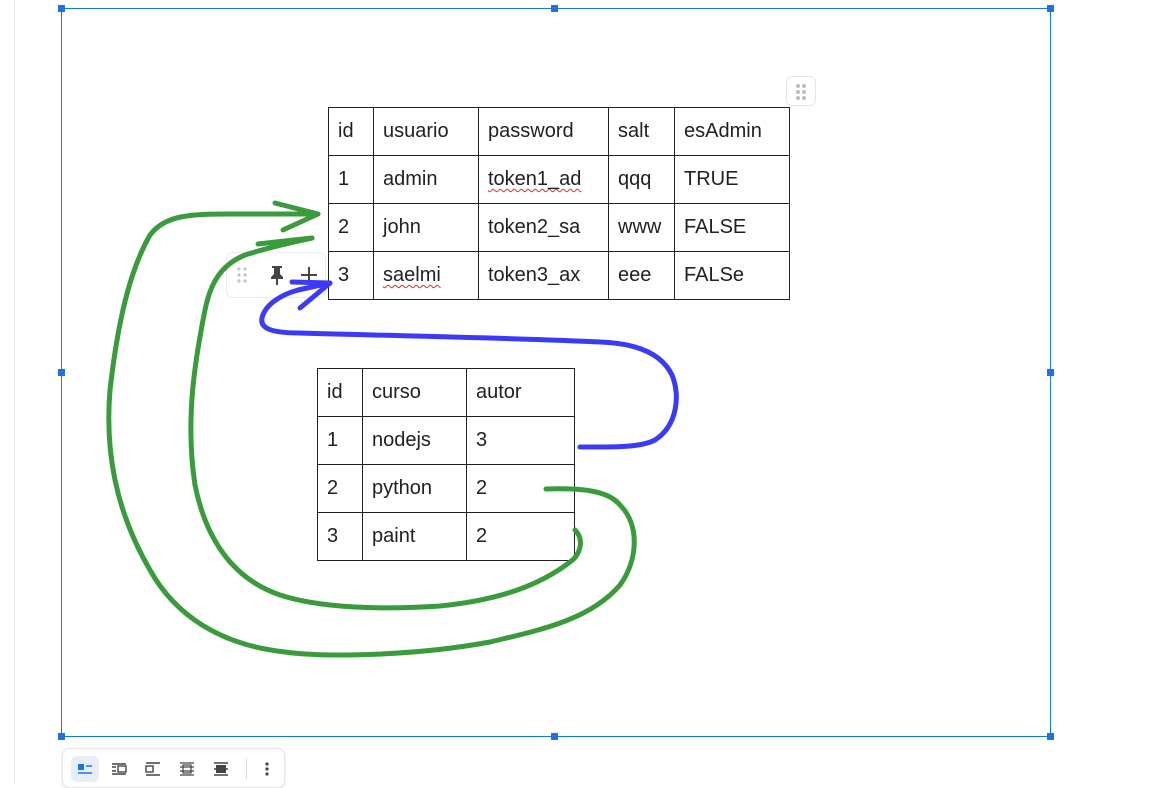 This screenshot has height=788, width=1149. Describe the element at coordinates (520, 392) in the screenshot. I see `header-cell: autor` at that location.